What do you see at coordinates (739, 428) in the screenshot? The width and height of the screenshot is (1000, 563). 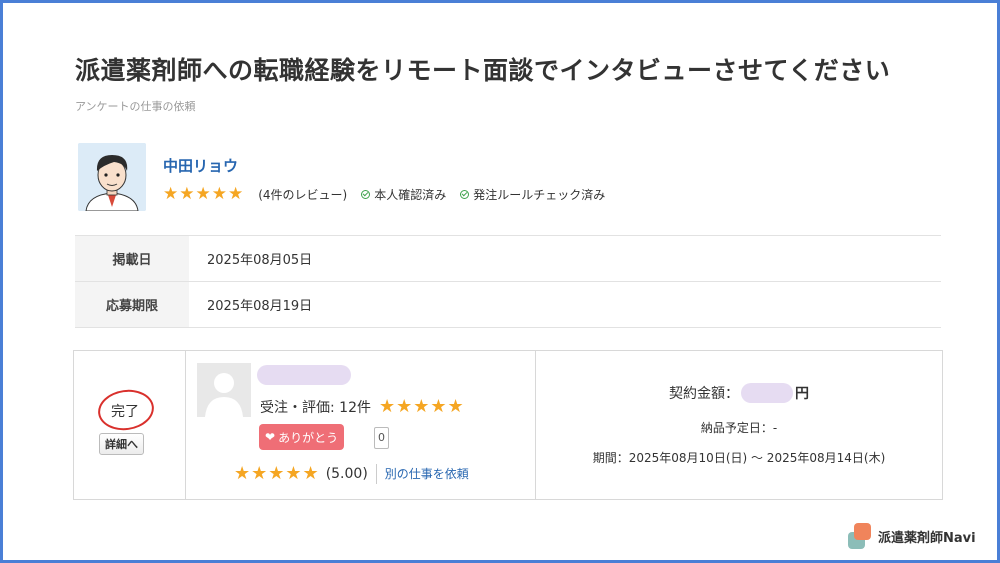 I see `due-date: 納品予定日：-` at bounding box center [739, 428].